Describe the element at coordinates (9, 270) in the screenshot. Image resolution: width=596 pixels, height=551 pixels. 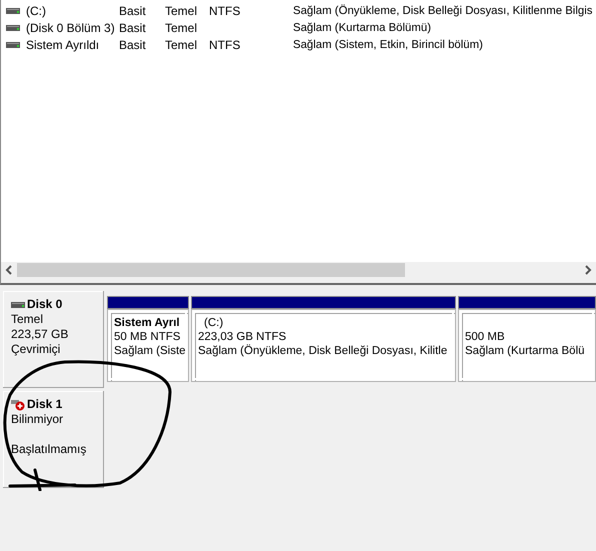
I see `scroll-left-icon` at that location.